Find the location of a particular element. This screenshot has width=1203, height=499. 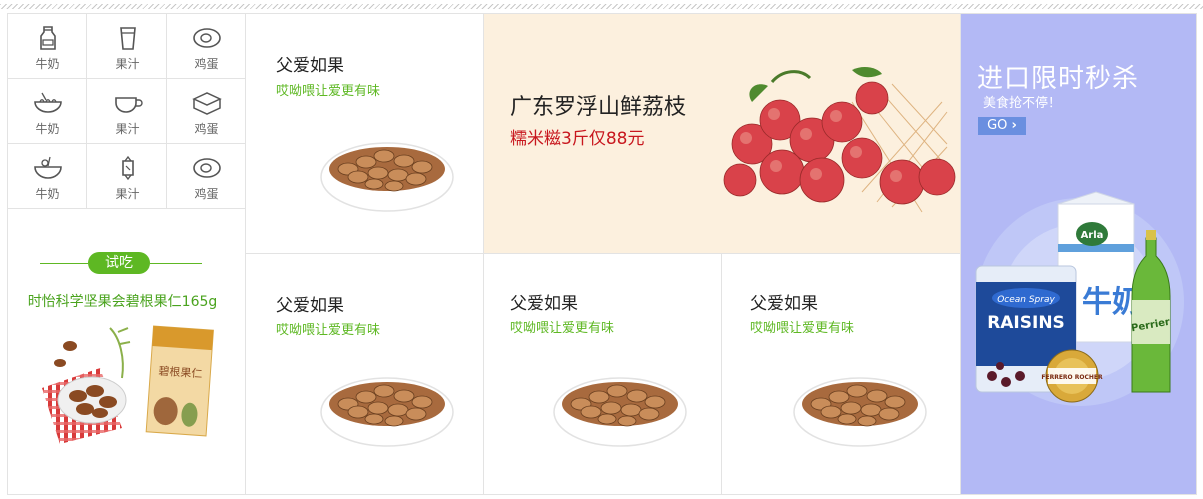

lychee-banner-title: 广东罗浮山鲜荔枝 is located at coordinates (598, 105).